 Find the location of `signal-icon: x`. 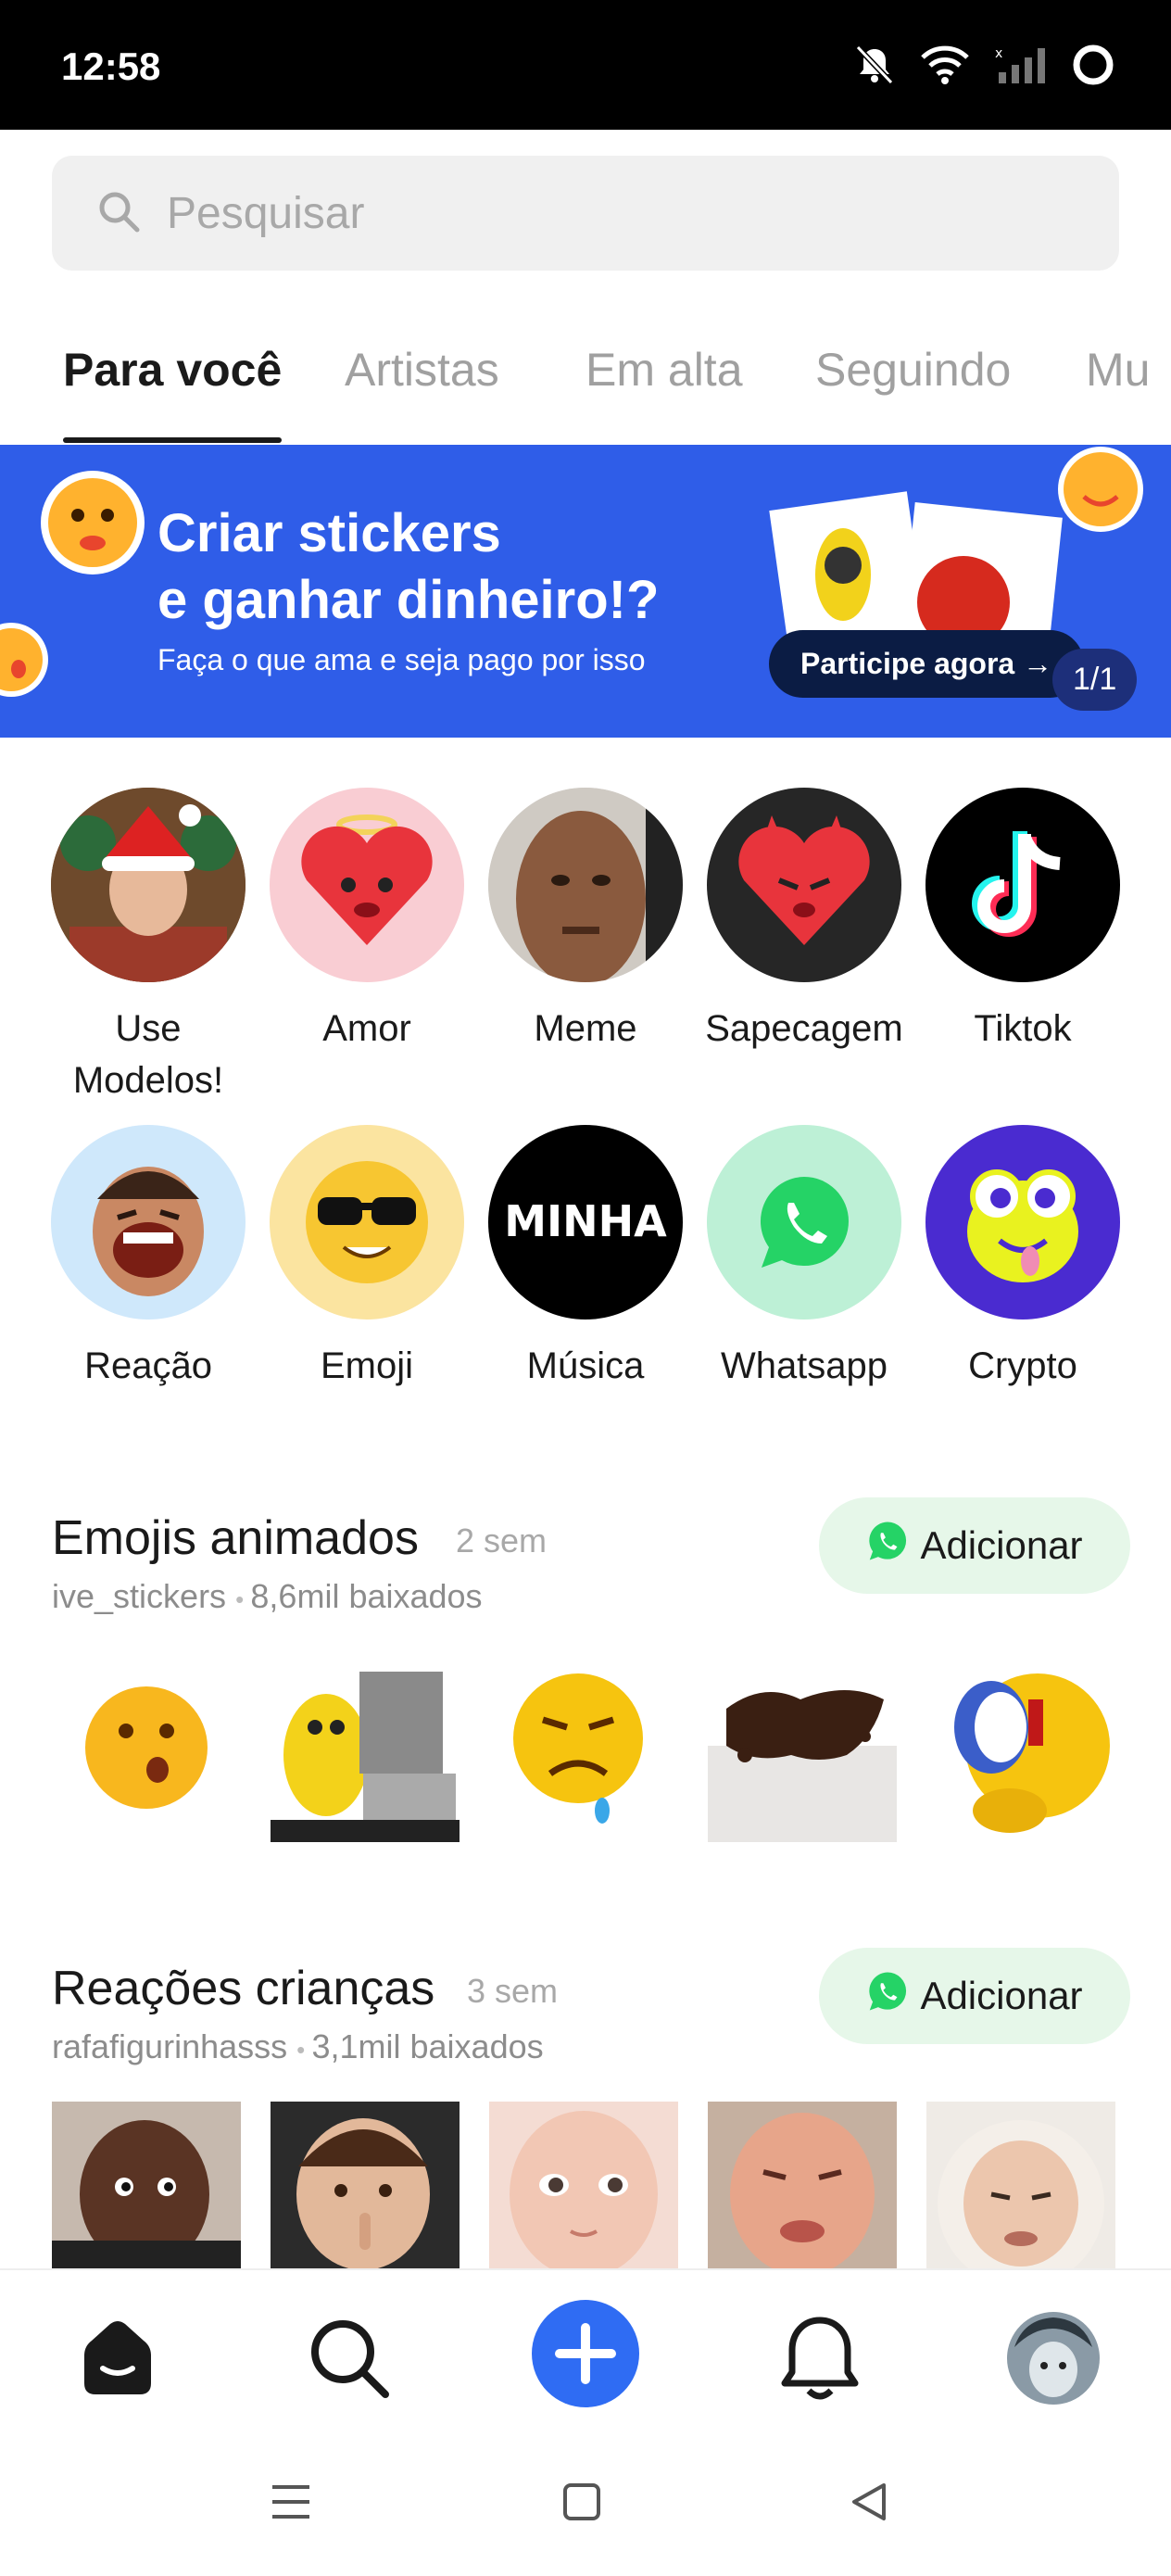

signal-icon: x is located at coordinates (1021, 64).